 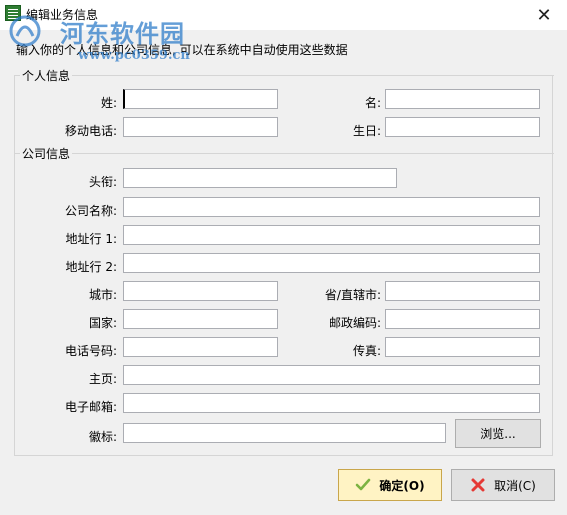 I want to click on email-label: 电子邮箱:, so click(x=90, y=407).